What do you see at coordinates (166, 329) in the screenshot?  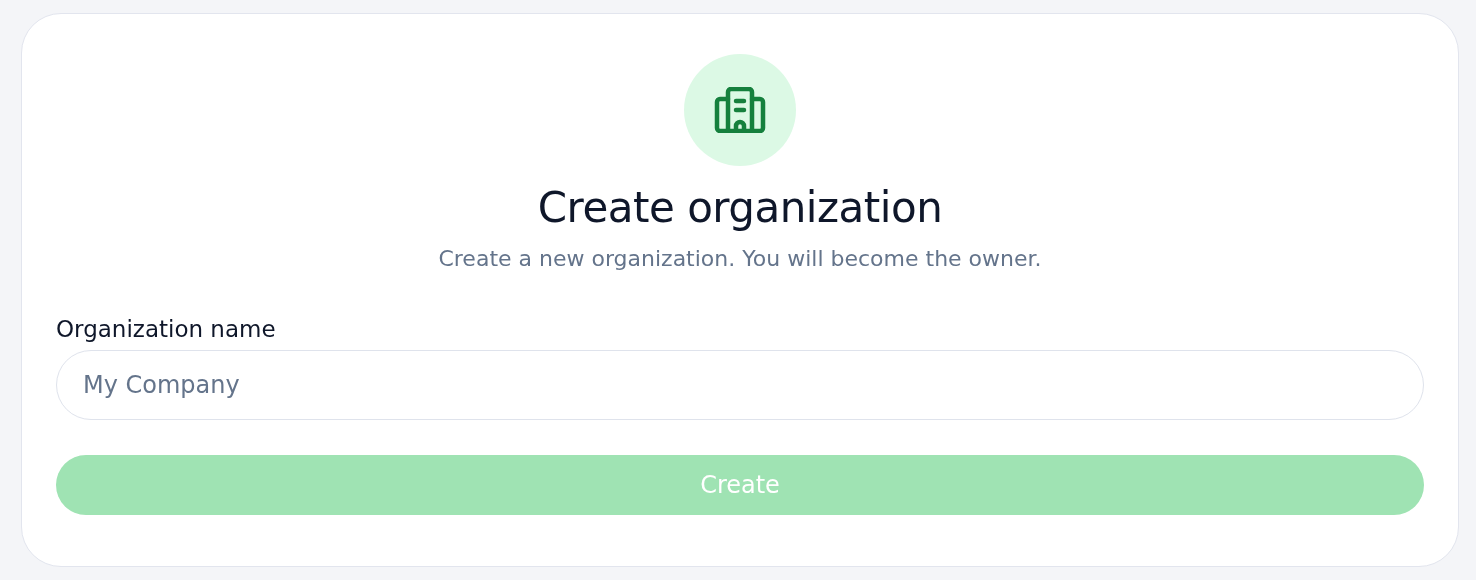 I see `field-label: Organization name` at bounding box center [166, 329].